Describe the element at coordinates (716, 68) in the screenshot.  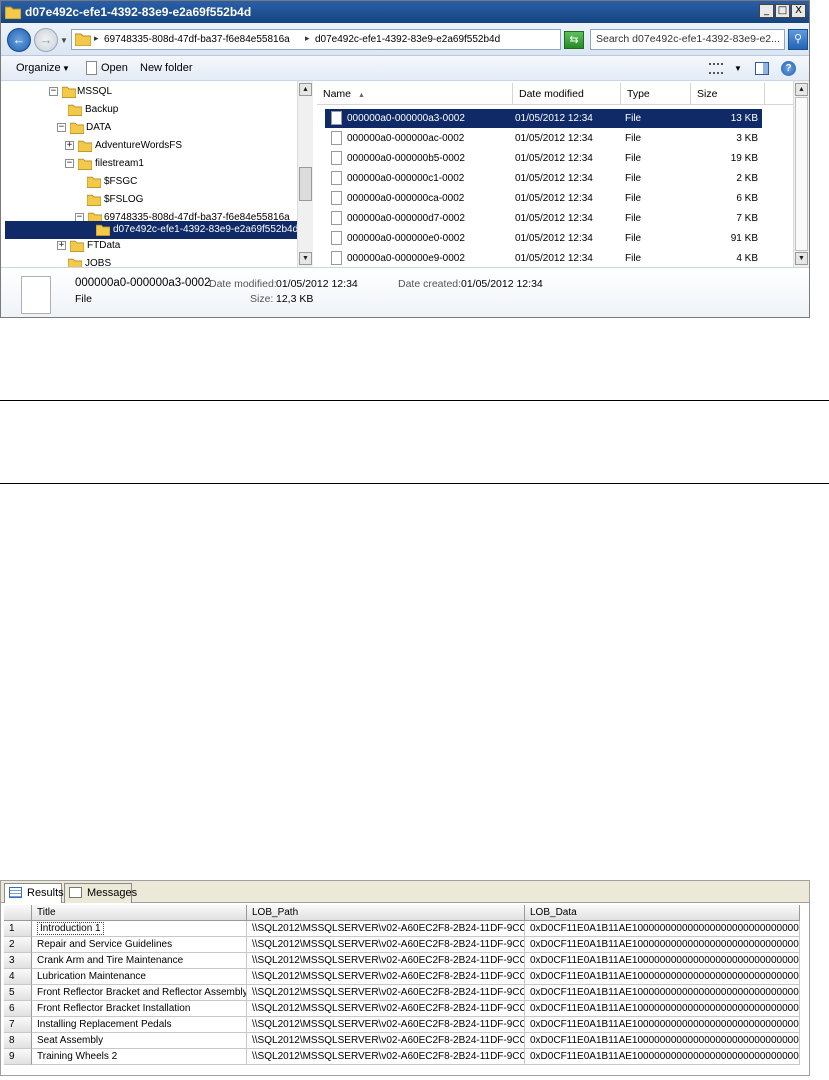
I see `change-view-icon` at that location.